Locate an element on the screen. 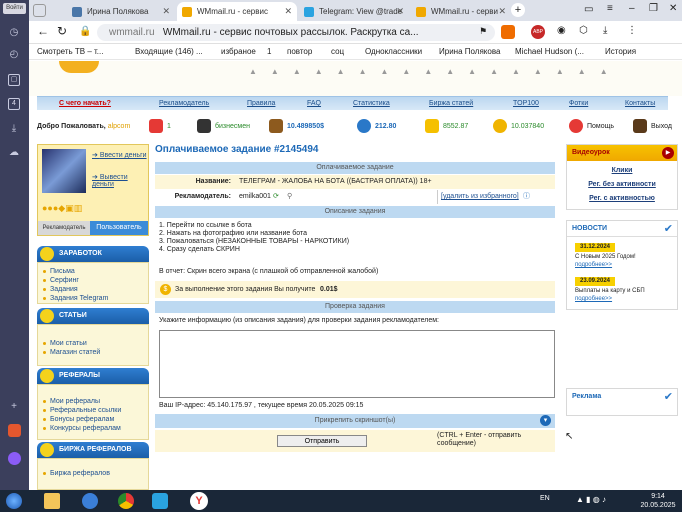  bookmark-irina: Ирина Полякова is located at coordinates (469, 52).